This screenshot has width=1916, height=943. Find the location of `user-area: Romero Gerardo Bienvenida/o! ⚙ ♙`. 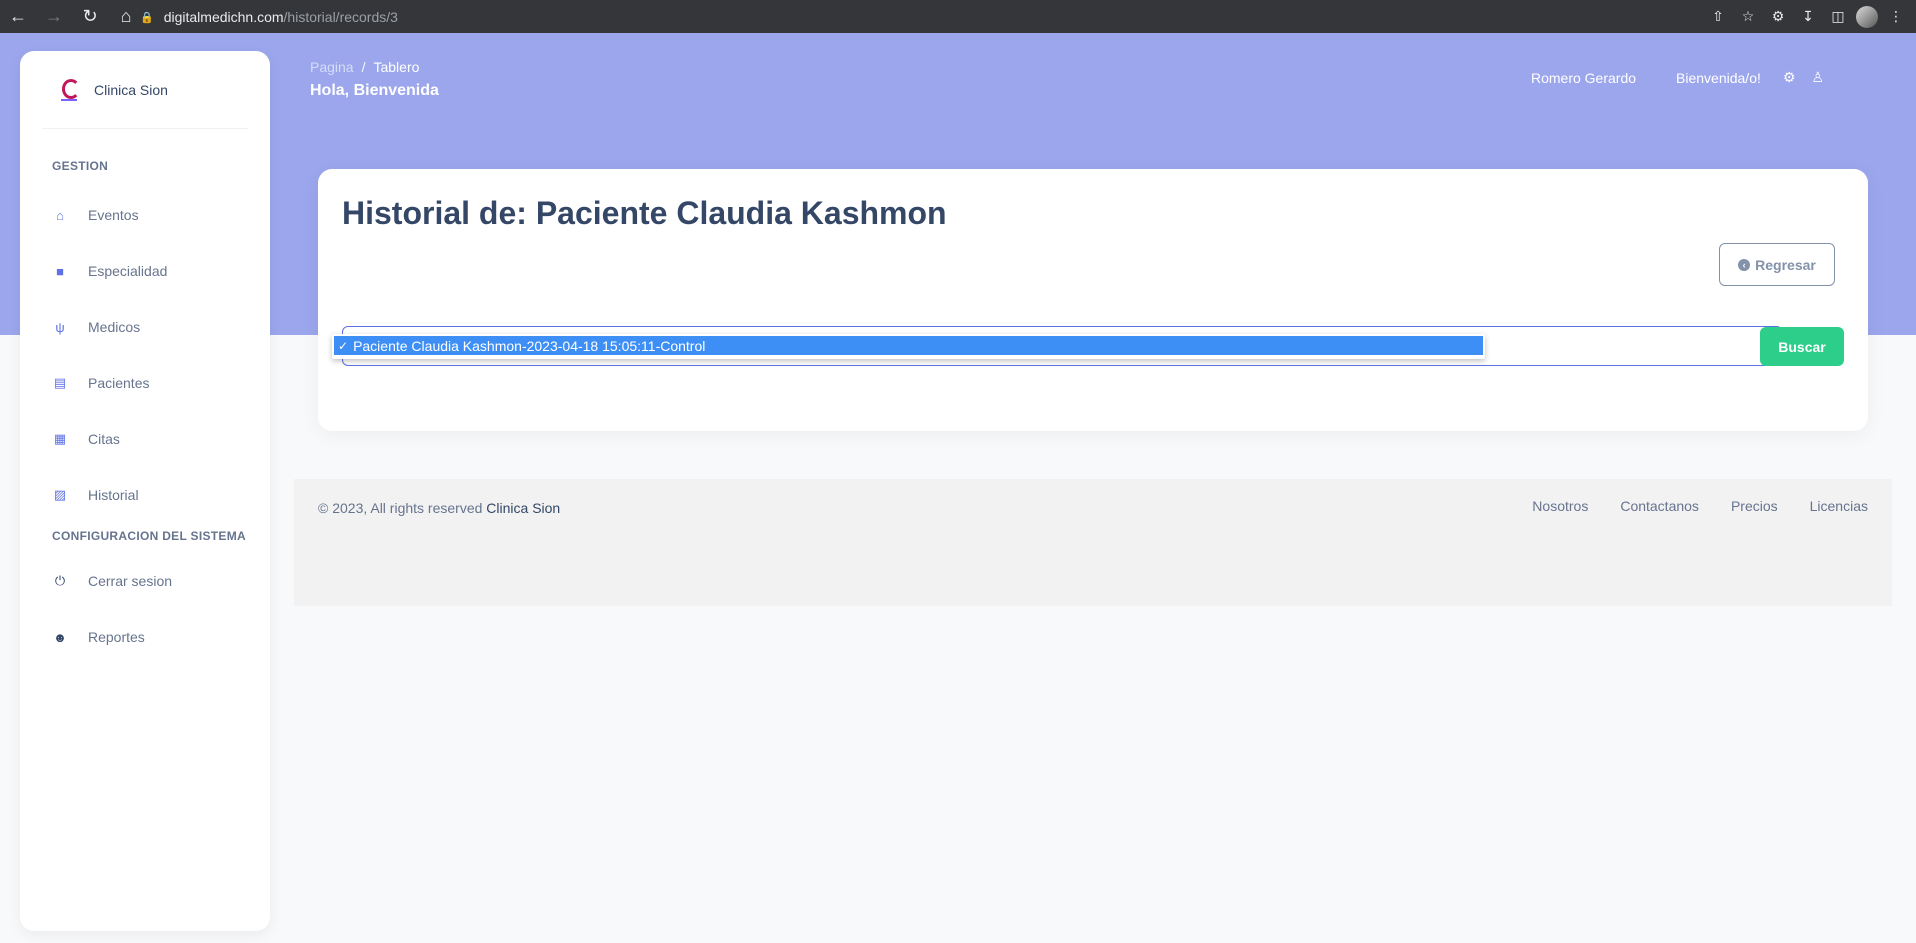

user-area: Romero Gerardo Bienvenida/o! ⚙ ♙ is located at coordinates (1677, 77).